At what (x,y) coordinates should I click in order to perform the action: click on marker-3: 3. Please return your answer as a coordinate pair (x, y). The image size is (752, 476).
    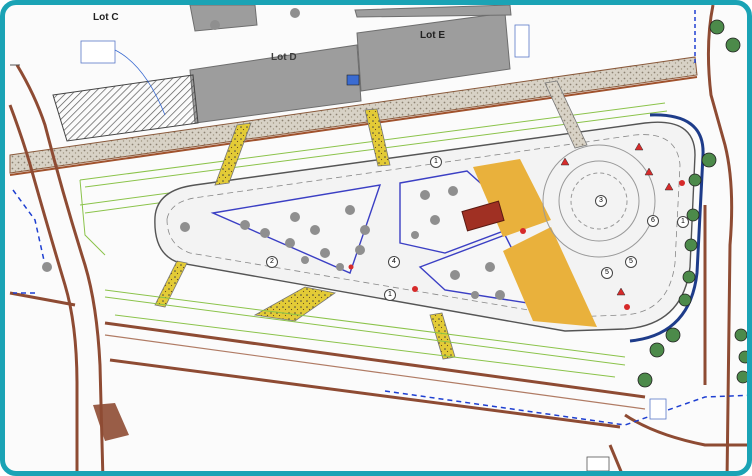
    Looking at the image, I should click on (601, 201).